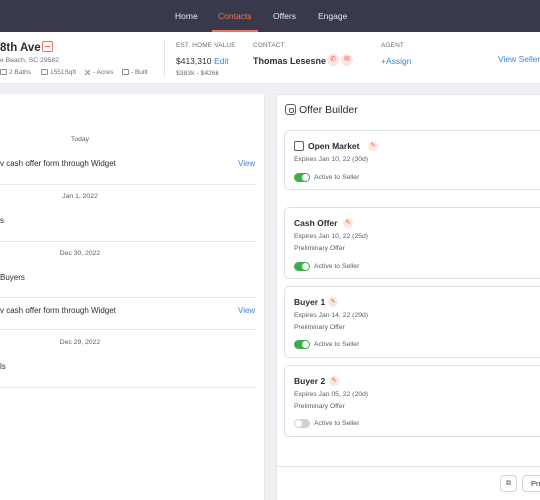 Image resolution: width=540 pixels, height=500 pixels. Describe the element at coordinates (135, 72) in the screenshot. I see `built-spec: - Built` at that location.